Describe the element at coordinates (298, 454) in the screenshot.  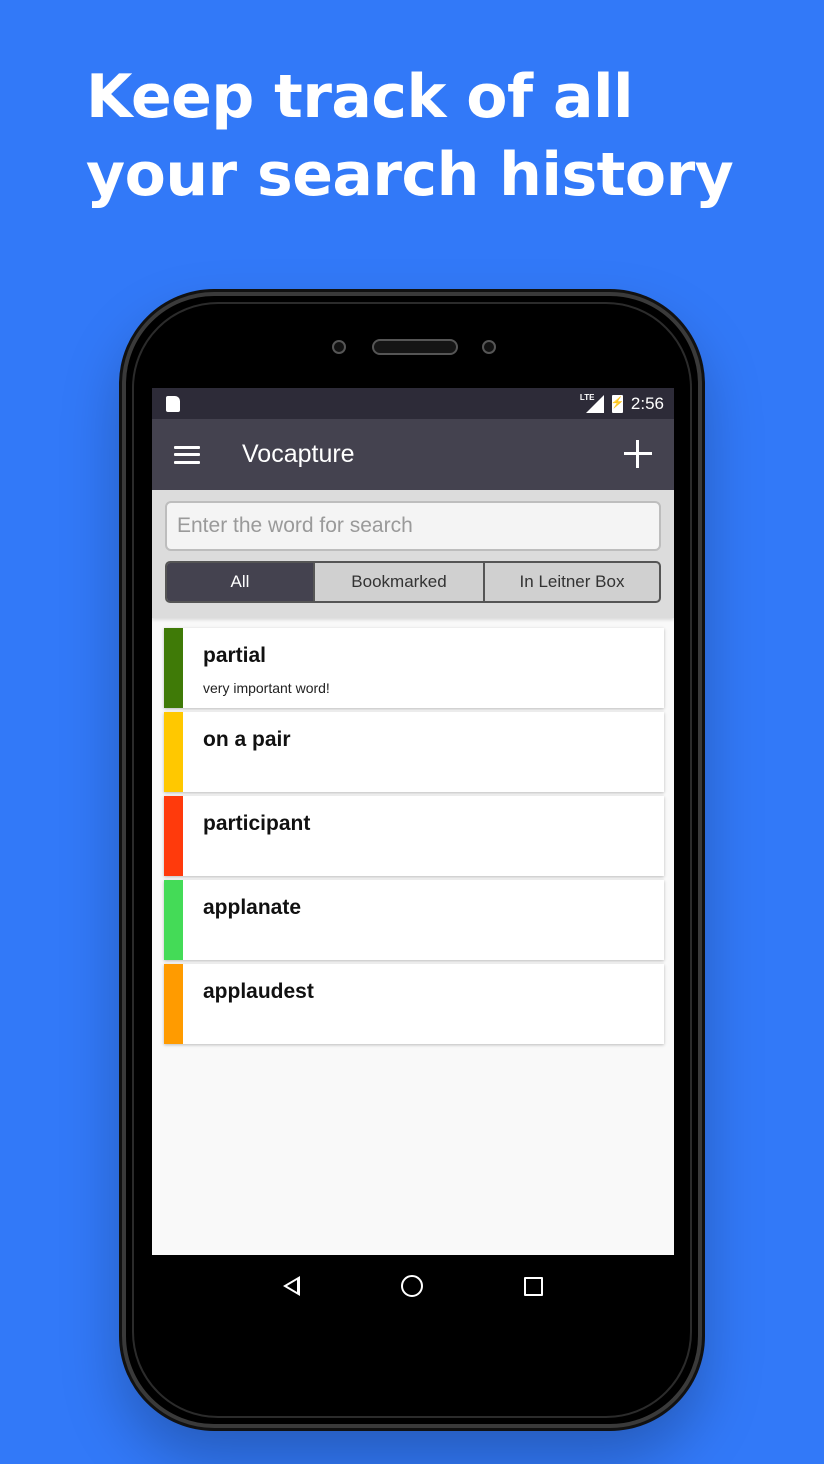
I see `app-title: Vocapture` at that location.